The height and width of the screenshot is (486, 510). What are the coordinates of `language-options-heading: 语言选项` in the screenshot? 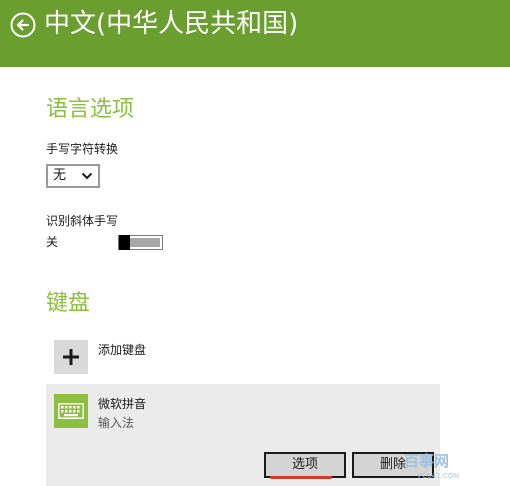 It's located at (90, 109).